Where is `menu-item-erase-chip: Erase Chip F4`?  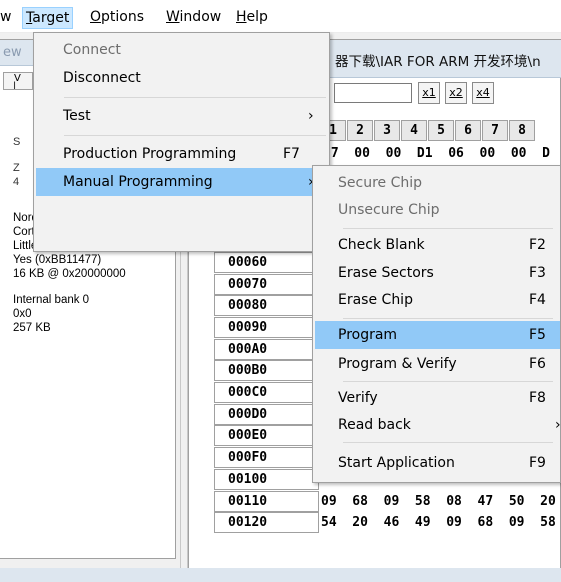 menu-item-erase-chip: Erase Chip F4 is located at coordinates (437, 300).